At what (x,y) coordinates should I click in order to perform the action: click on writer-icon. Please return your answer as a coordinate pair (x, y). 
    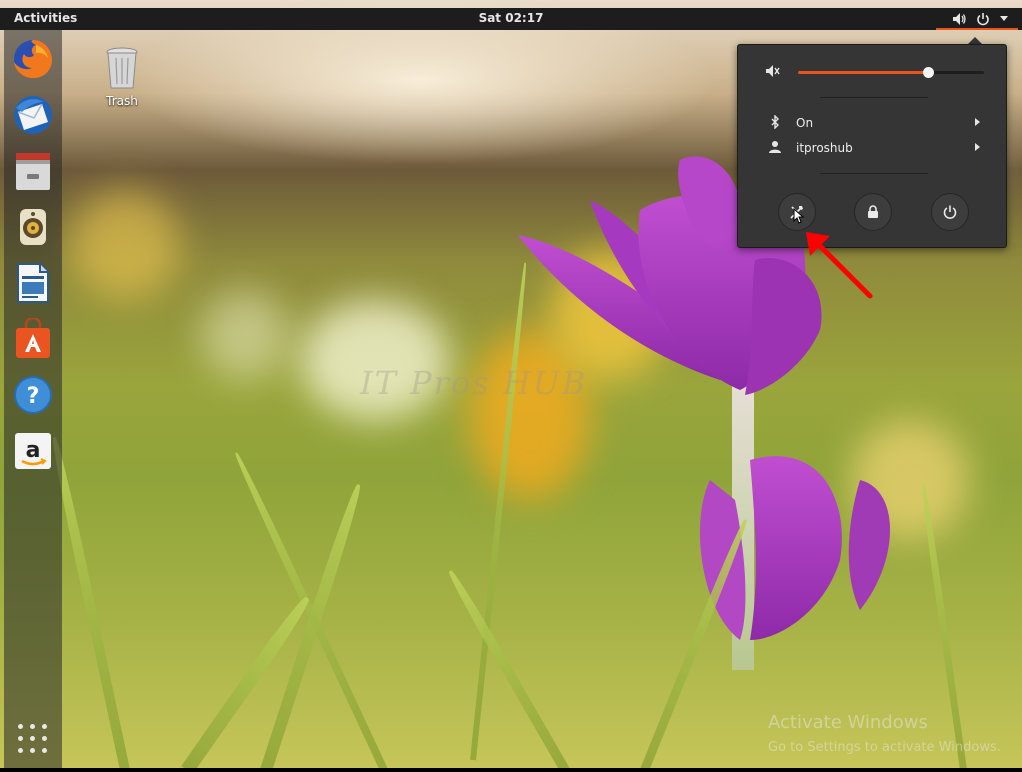
    Looking at the image, I should click on (33, 283).